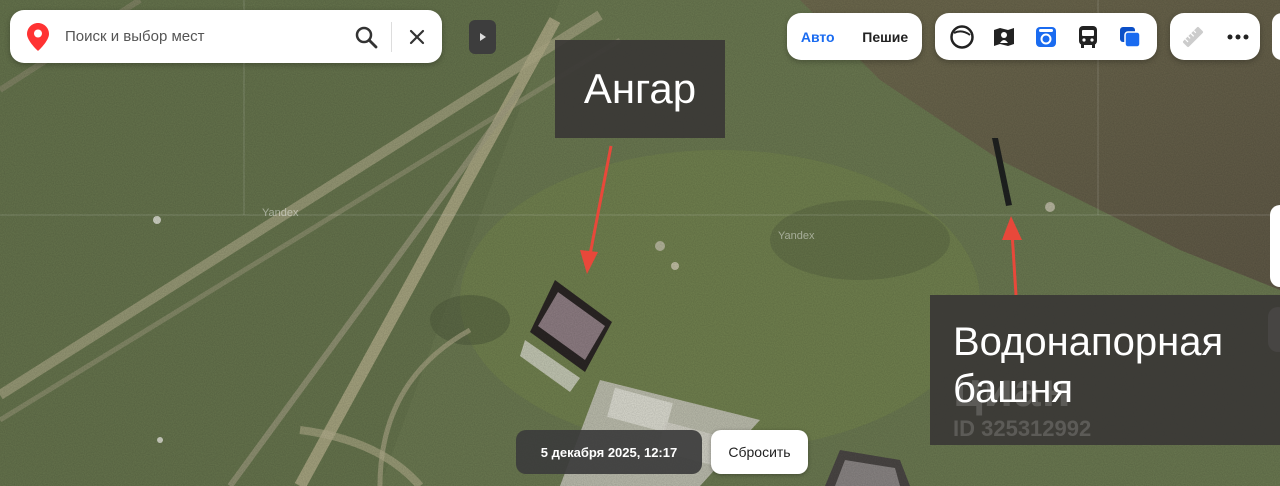 This screenshot has height=486, width=1280. What do you see at coordinates (818, 37) in the screenshot?
I see `auto-route-button: Авто` at bounding box center [818, 37].